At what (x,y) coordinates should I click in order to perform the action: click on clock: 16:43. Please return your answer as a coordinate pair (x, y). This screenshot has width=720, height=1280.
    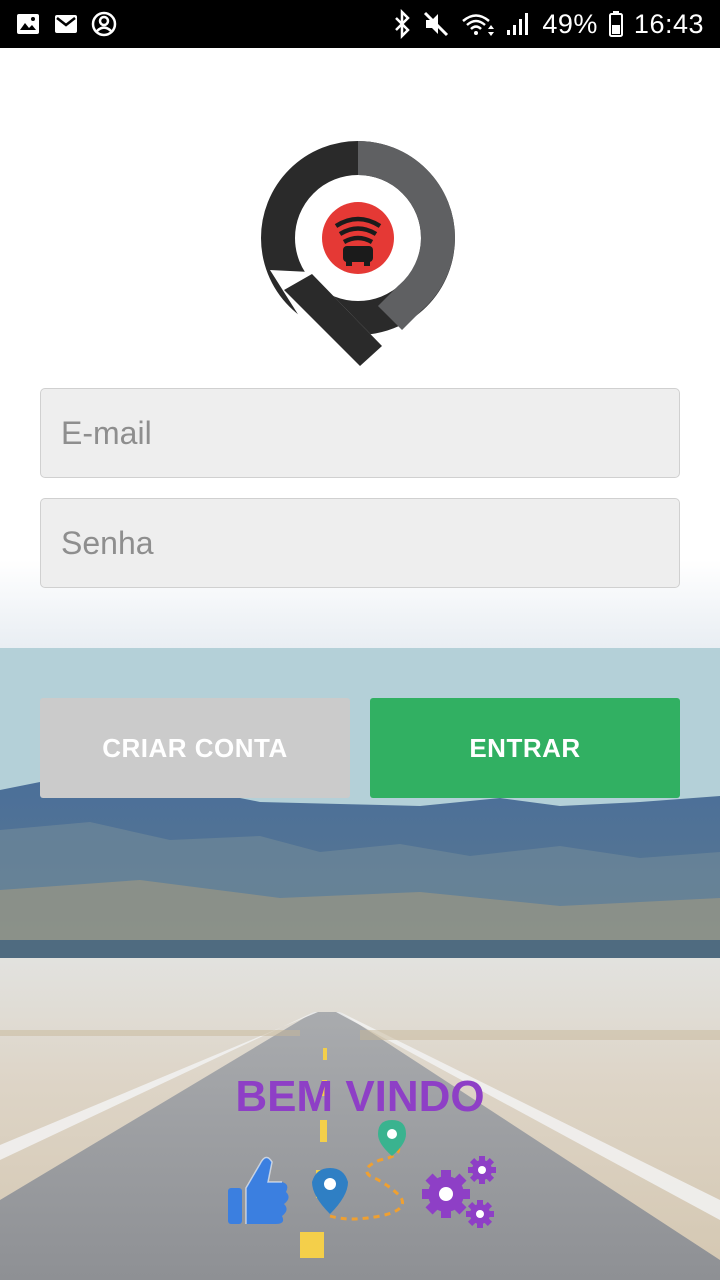
    Looking at the image, I should click on (668, 23).